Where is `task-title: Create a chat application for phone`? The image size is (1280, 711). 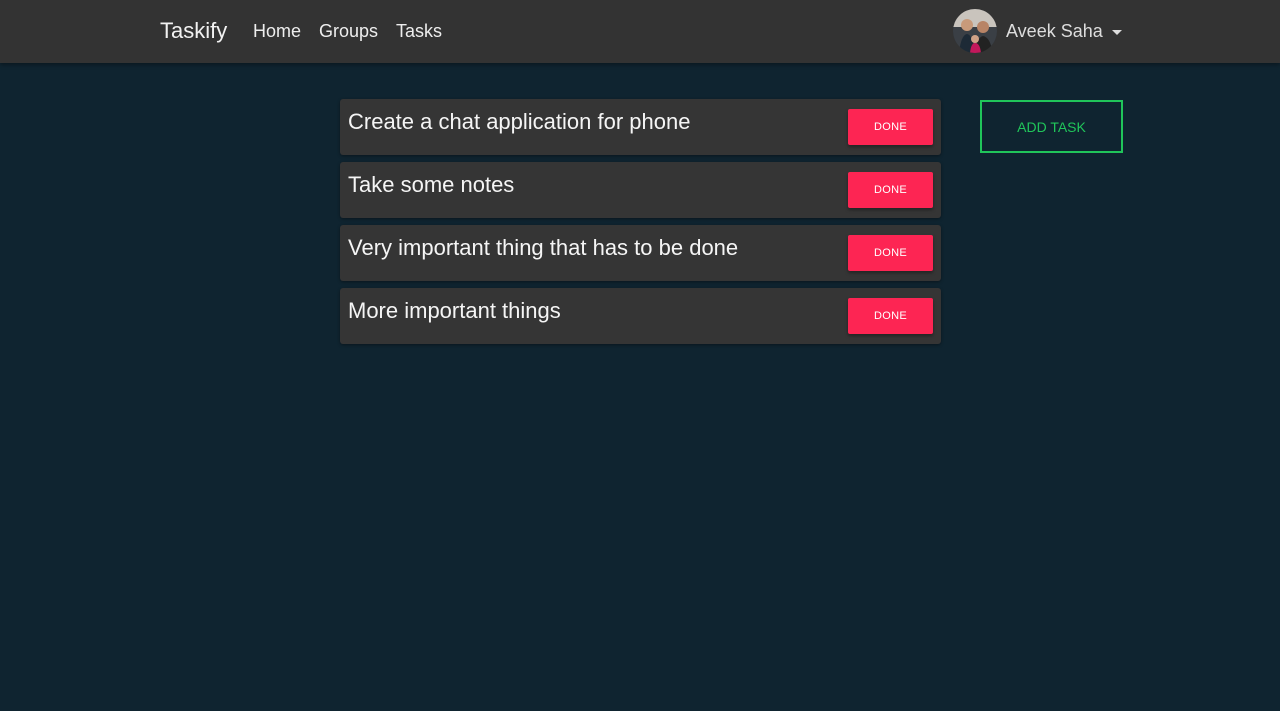
task-title: Create a chat application for phone is located at coordinates (519, 121).